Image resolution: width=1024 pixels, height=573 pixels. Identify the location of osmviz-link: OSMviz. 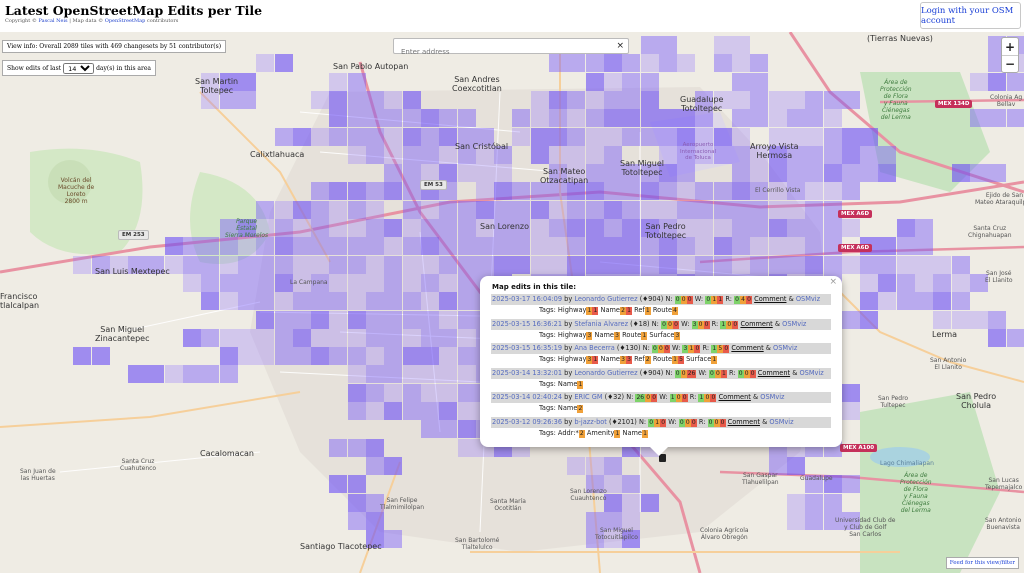
(772, 397).